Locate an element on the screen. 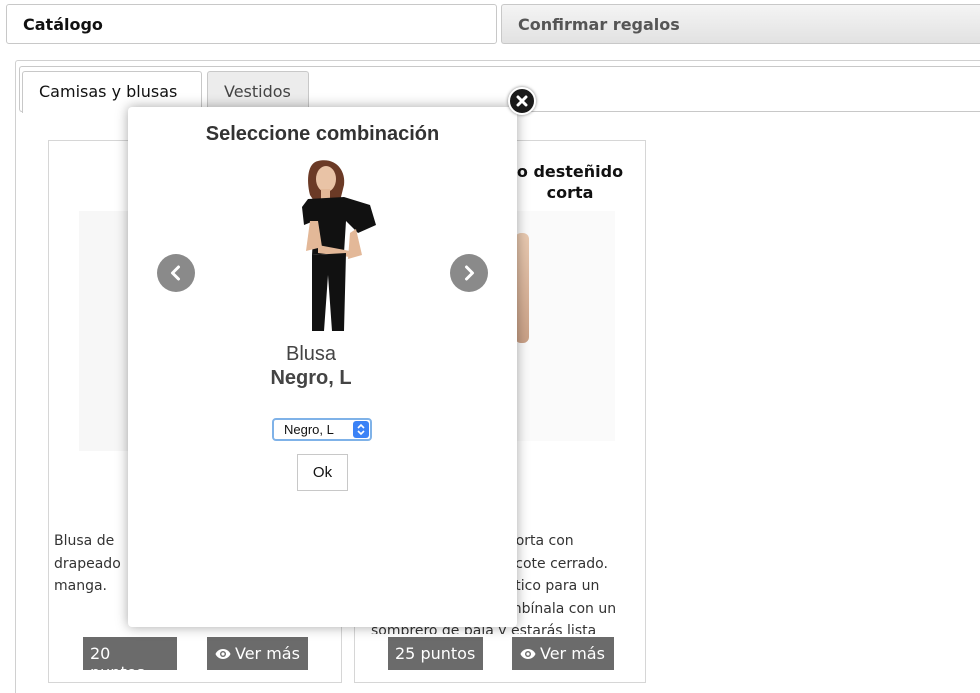  chevron-left-icon is located at coordinates (175, 273).